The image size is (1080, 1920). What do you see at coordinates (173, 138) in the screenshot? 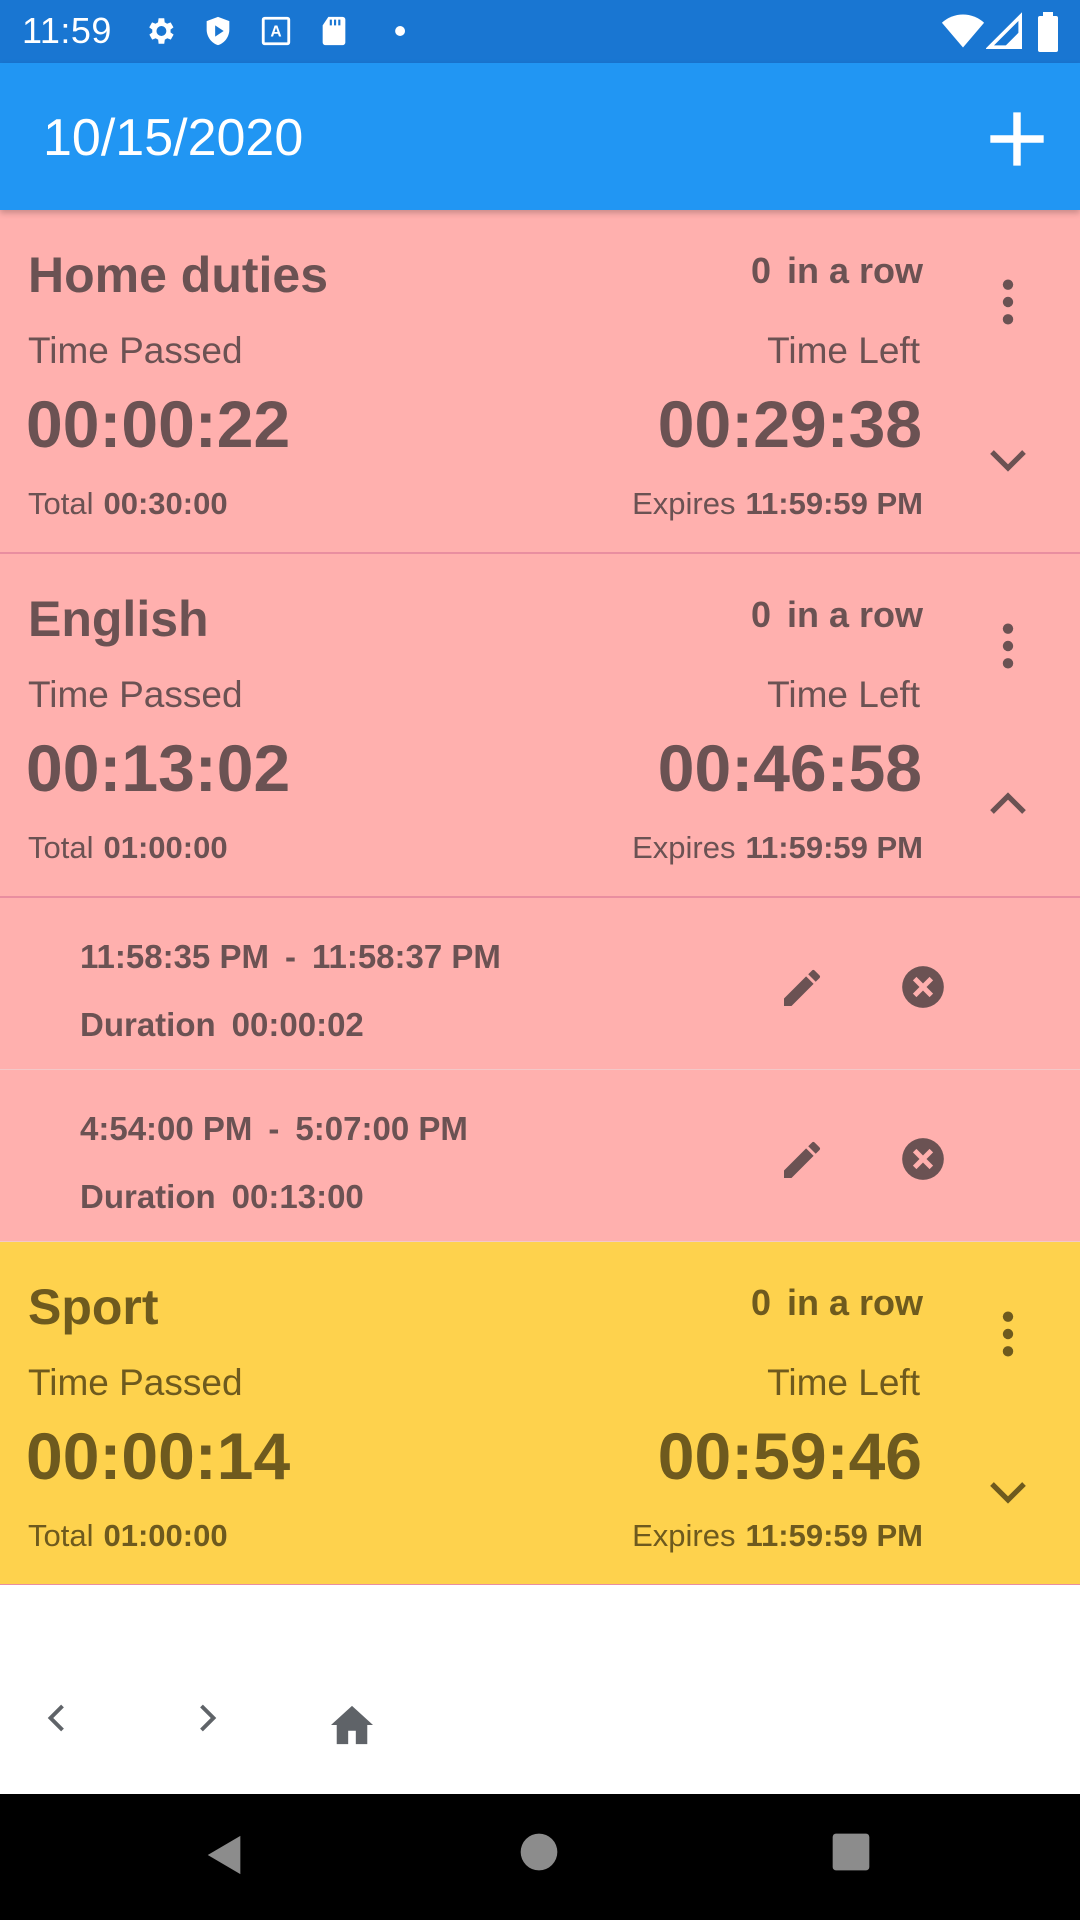
I see `current-date: 10/15/2020` at bounding box center [173, 138].